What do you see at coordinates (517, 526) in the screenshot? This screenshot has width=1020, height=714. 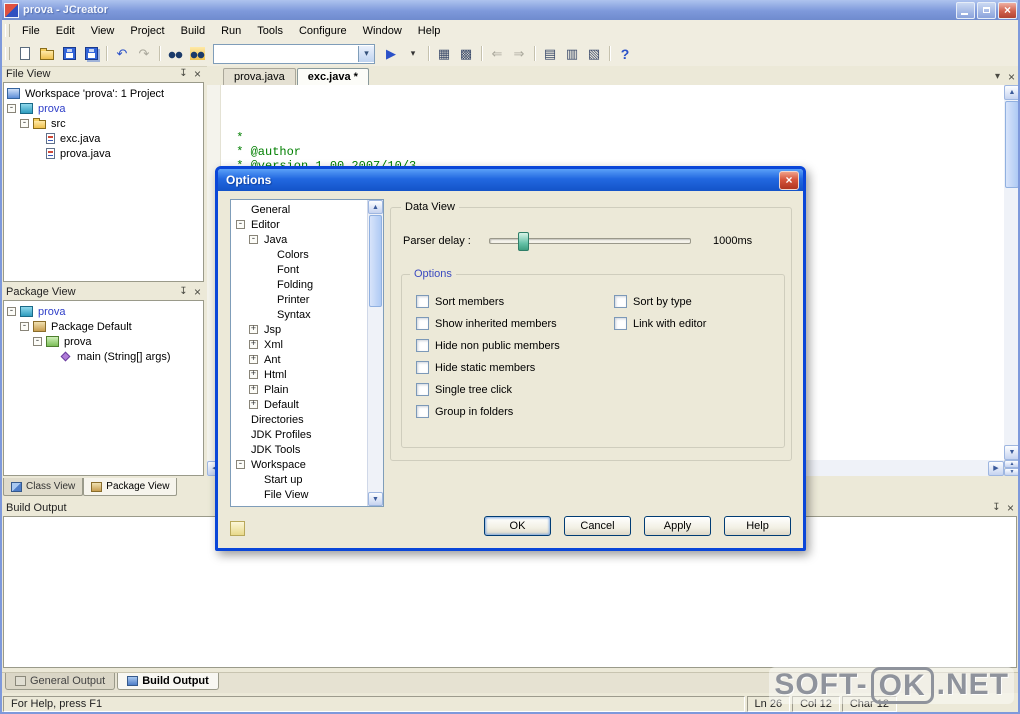 I see `ok-button: OK` at bounding box center [517, 526].